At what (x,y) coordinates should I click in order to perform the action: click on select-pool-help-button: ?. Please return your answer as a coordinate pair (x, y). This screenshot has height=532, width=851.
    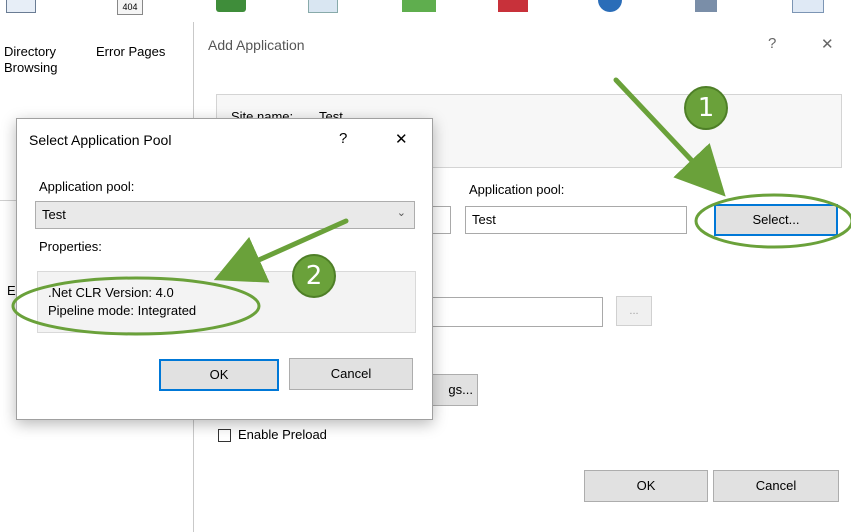
    Looking at the image, I should click on (343, 138).